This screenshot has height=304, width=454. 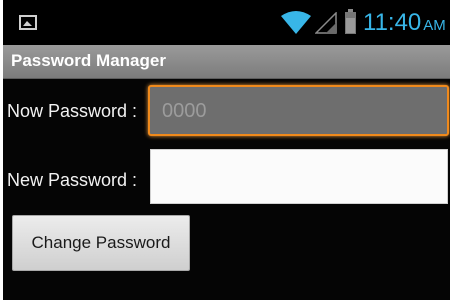 I want to click on new-password-input, so click(x=299, y=176).